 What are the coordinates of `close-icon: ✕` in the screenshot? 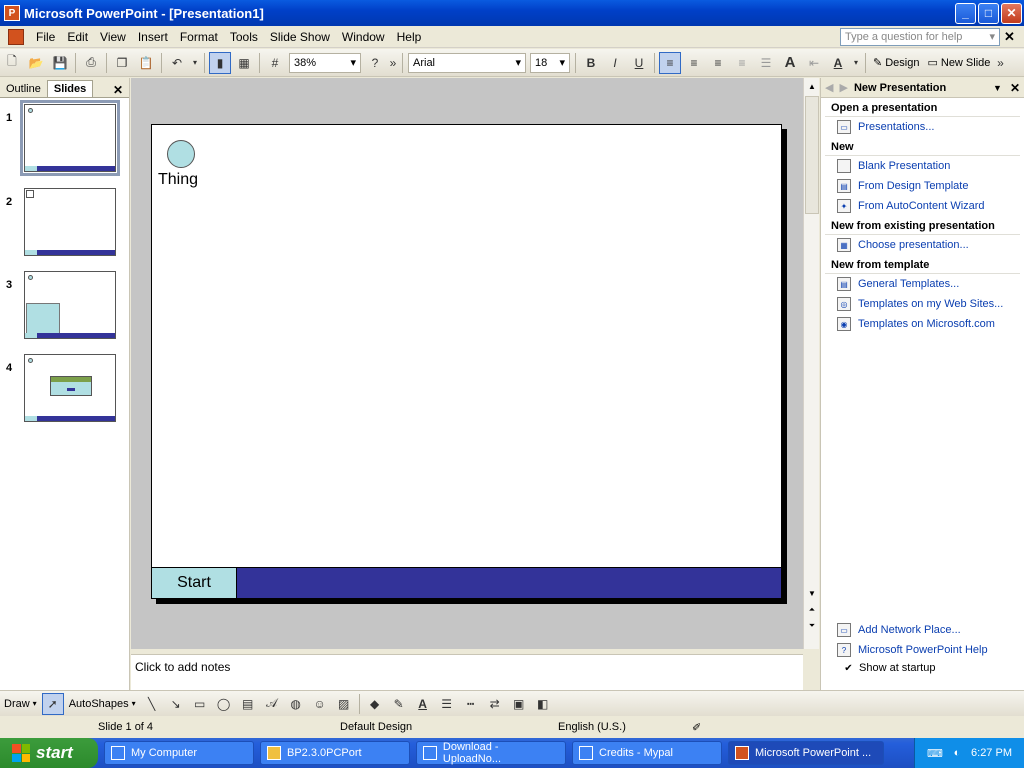 It's located at (1015, 88).